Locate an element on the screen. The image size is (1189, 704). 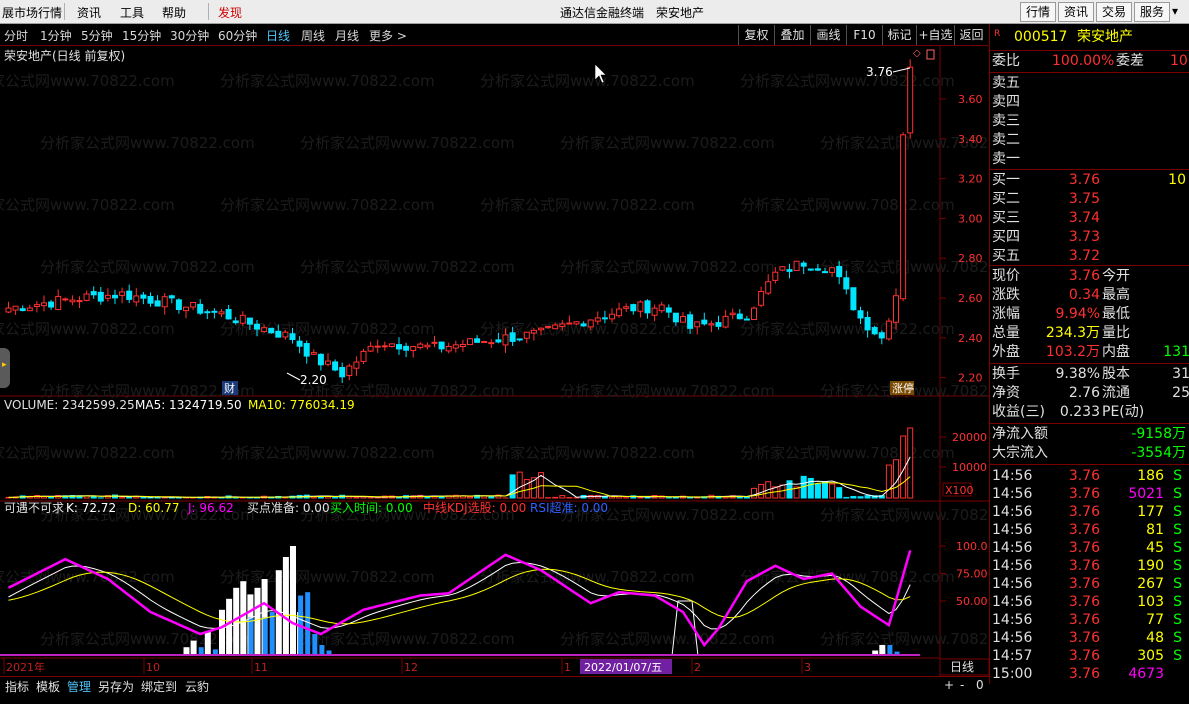
timeline-label: 2 is located at coordinates (697, 667).